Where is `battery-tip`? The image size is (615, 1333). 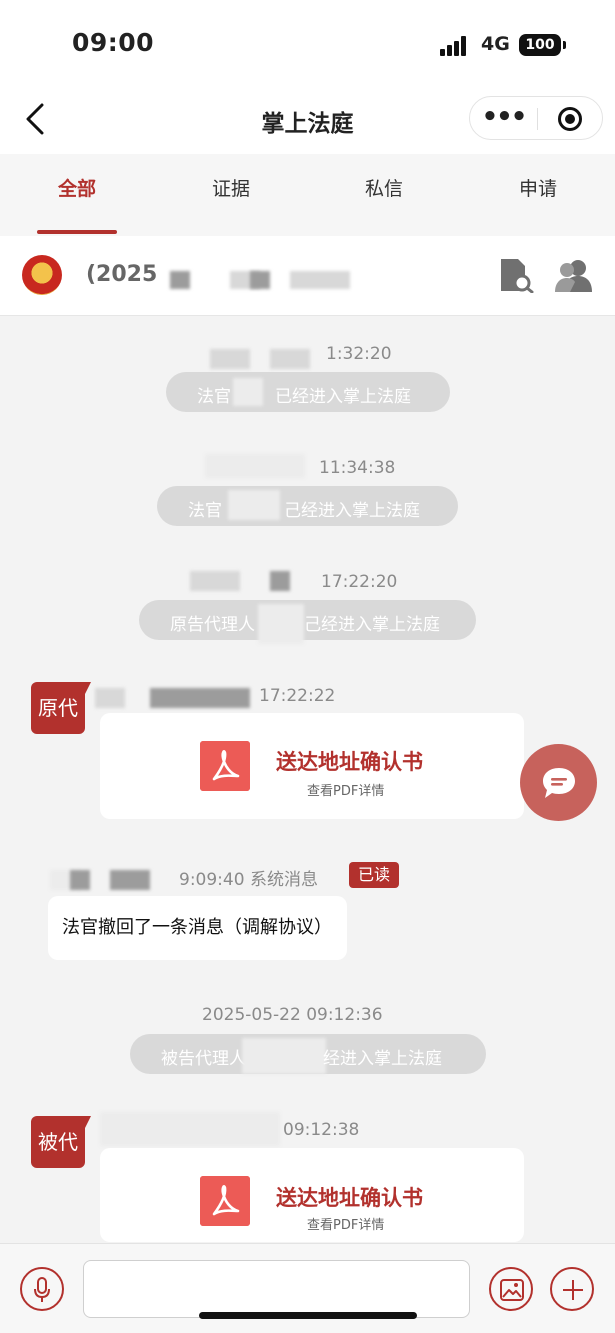
battery-tip is located at coordinates (564, 45).